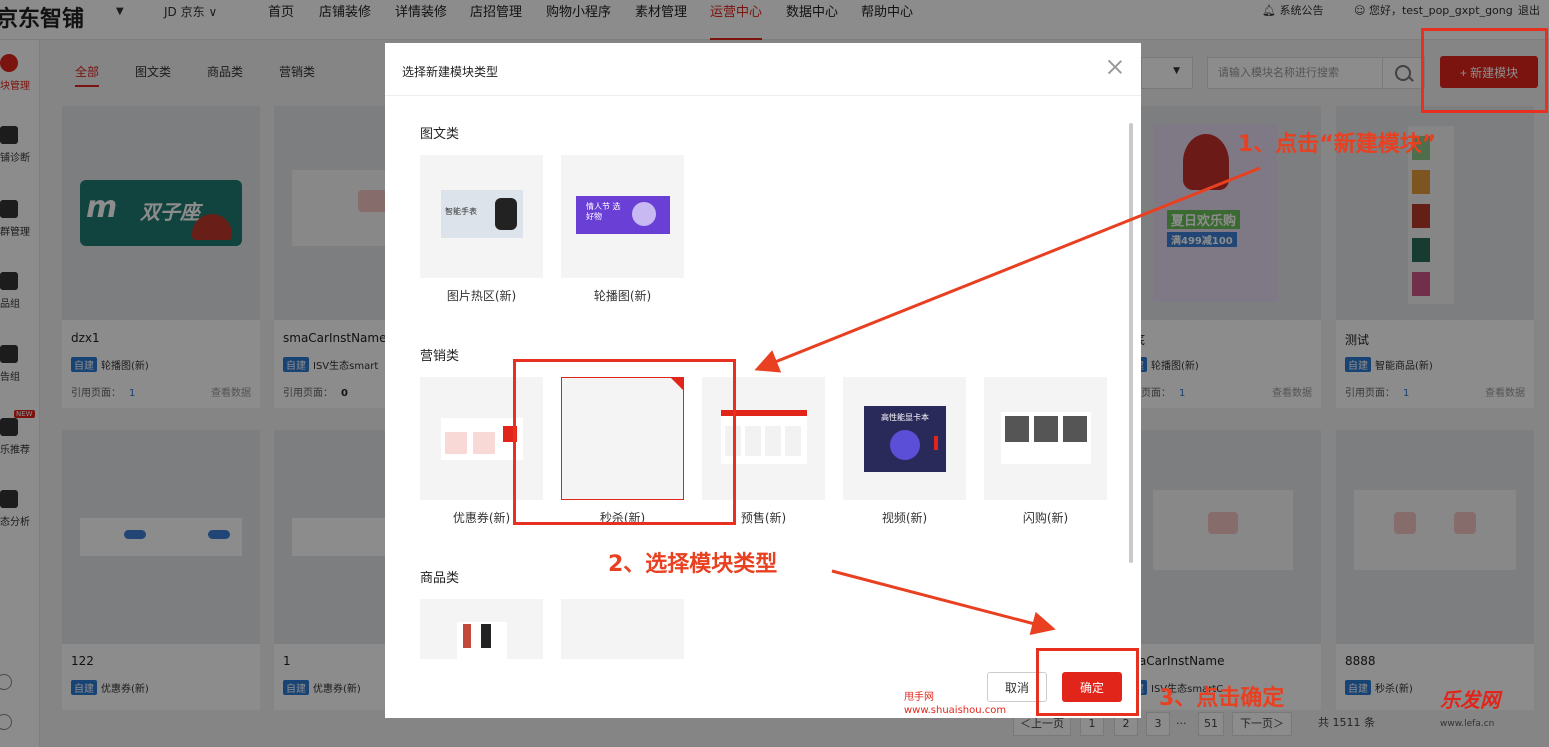  What do you see at coordinates (622, 296) in the screenshot?
I see `tile-label: 轮播图(新)` at bounding box center [622, 296].